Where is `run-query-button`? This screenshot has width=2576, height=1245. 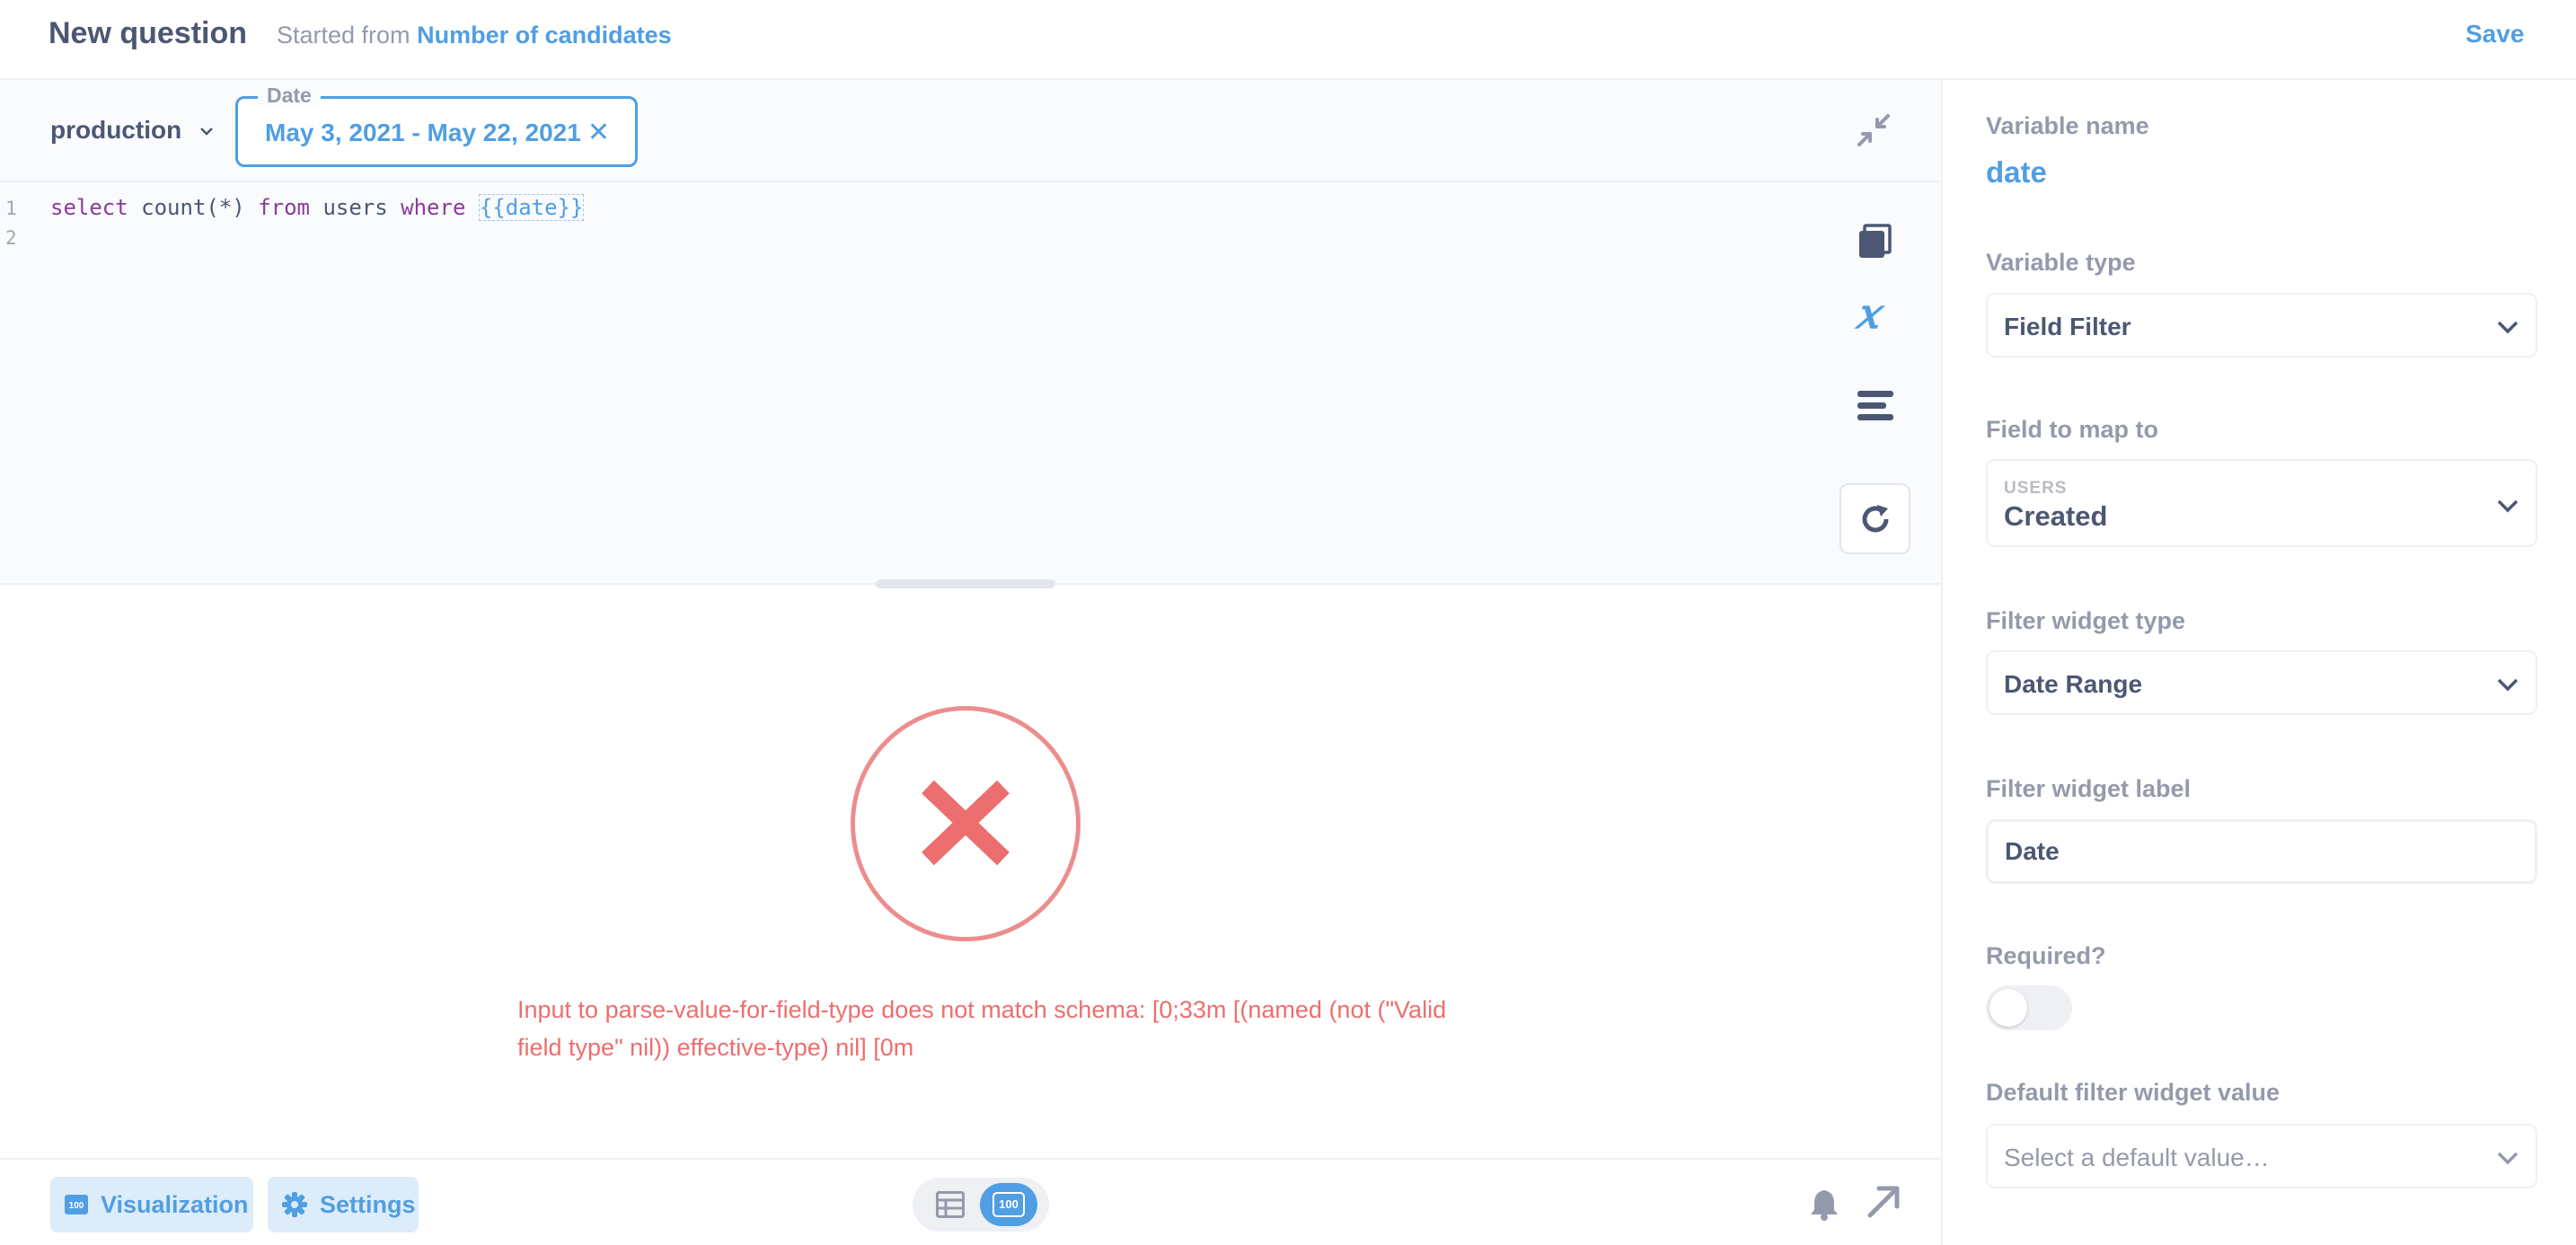 run-query-button is located at coordinates (1874, 518).